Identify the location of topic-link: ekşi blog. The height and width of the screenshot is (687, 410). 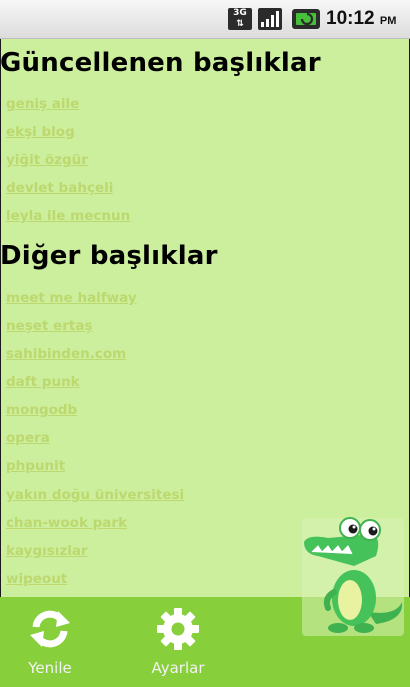
(40, 132).